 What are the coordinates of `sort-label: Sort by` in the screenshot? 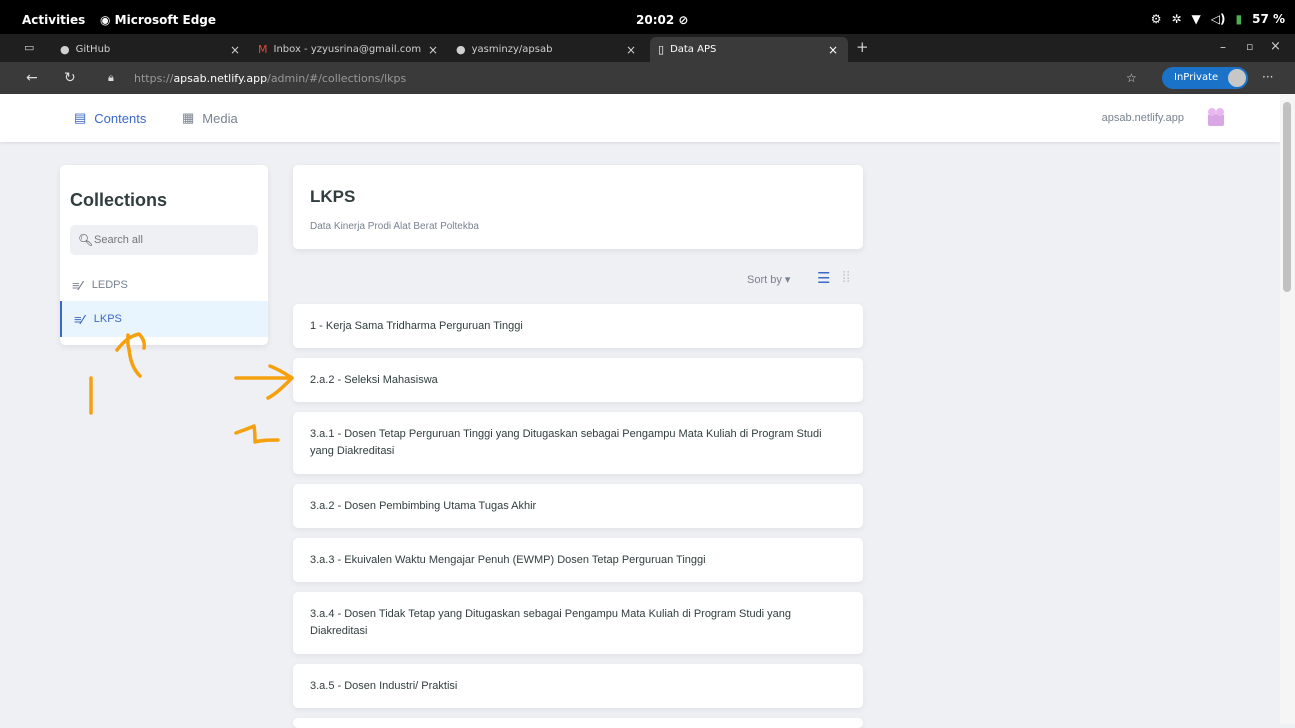 It's located at (764, 280).